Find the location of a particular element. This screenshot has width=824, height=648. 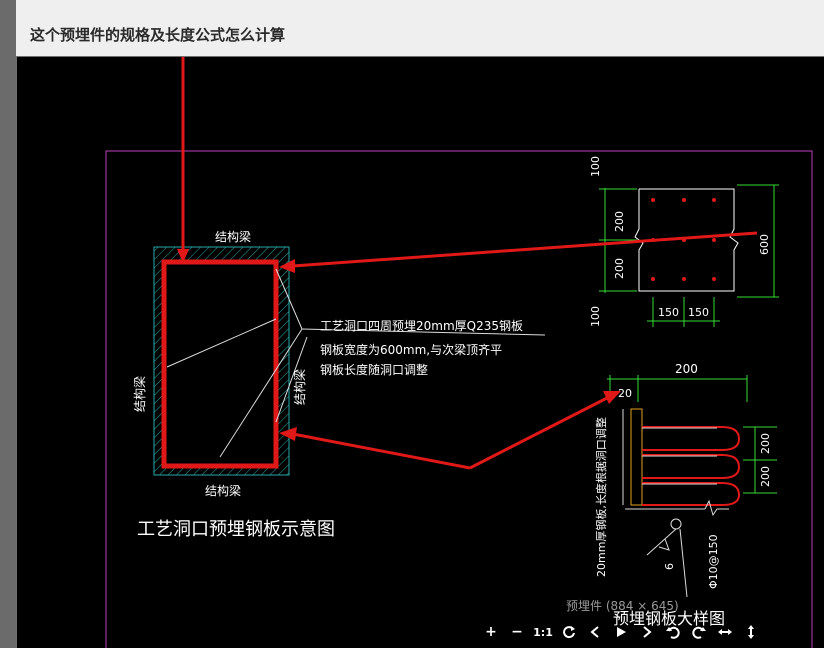

refresh-icon is located at coordinates (569, 632).